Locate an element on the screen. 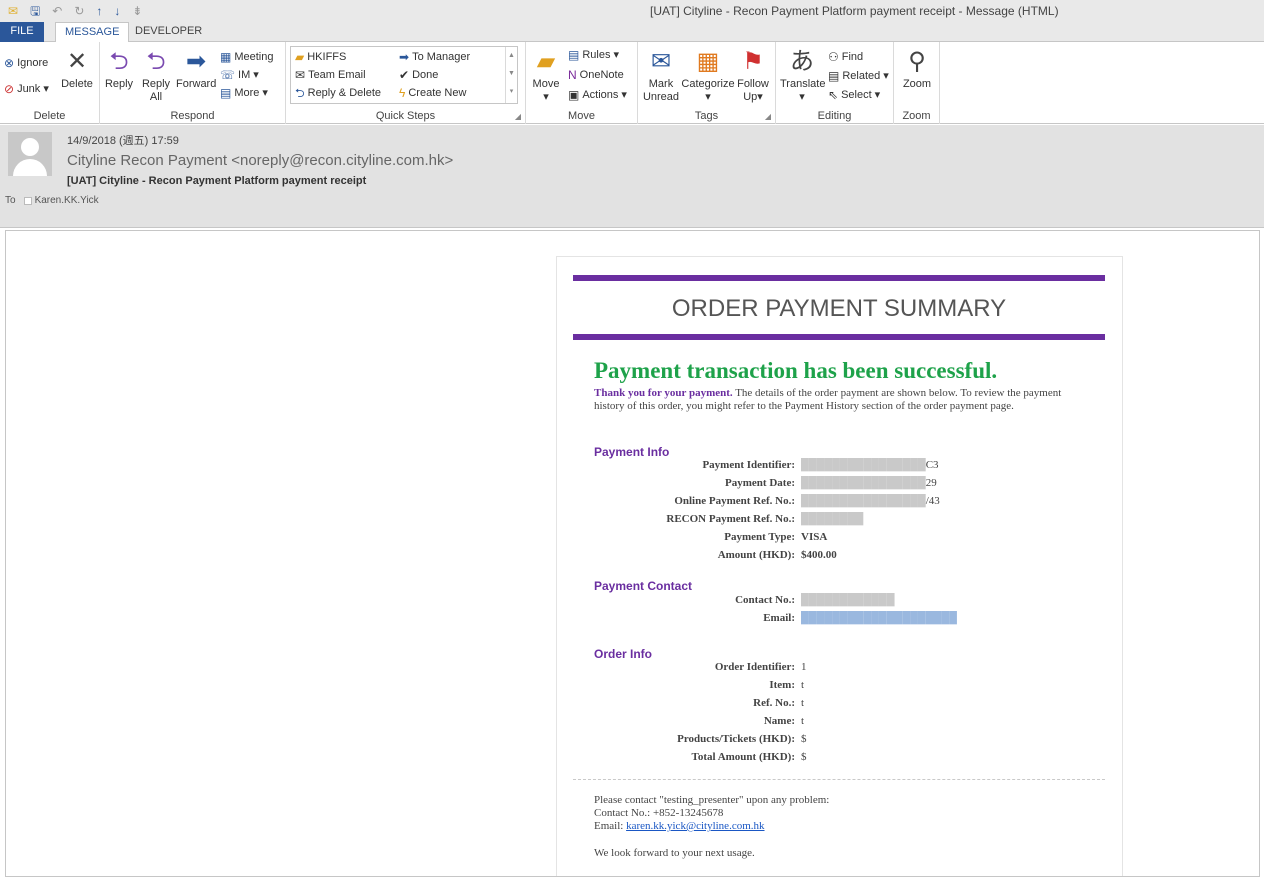 The width and height of the screenshot is (1264, 879). move-group-label: Move is located at coordinates (581, 116).